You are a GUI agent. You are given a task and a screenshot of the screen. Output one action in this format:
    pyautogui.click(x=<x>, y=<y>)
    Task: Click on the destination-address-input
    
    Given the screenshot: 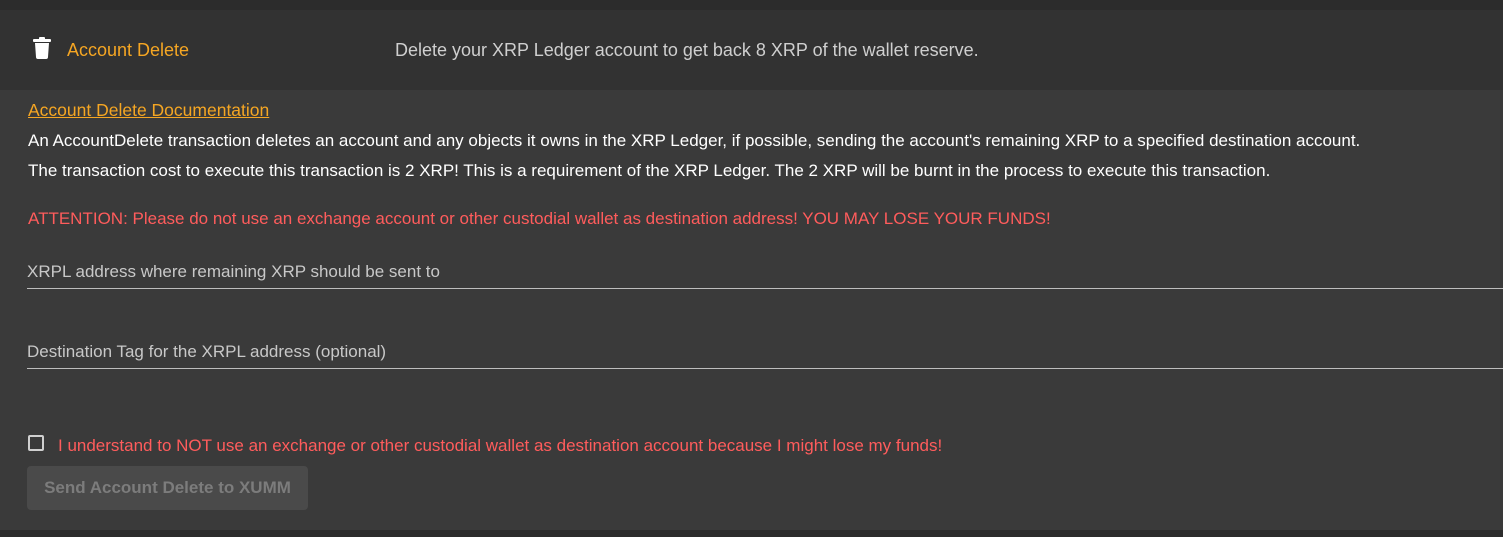 What is the action you would take?
    pyautogui.click(x=765, y=272)
    